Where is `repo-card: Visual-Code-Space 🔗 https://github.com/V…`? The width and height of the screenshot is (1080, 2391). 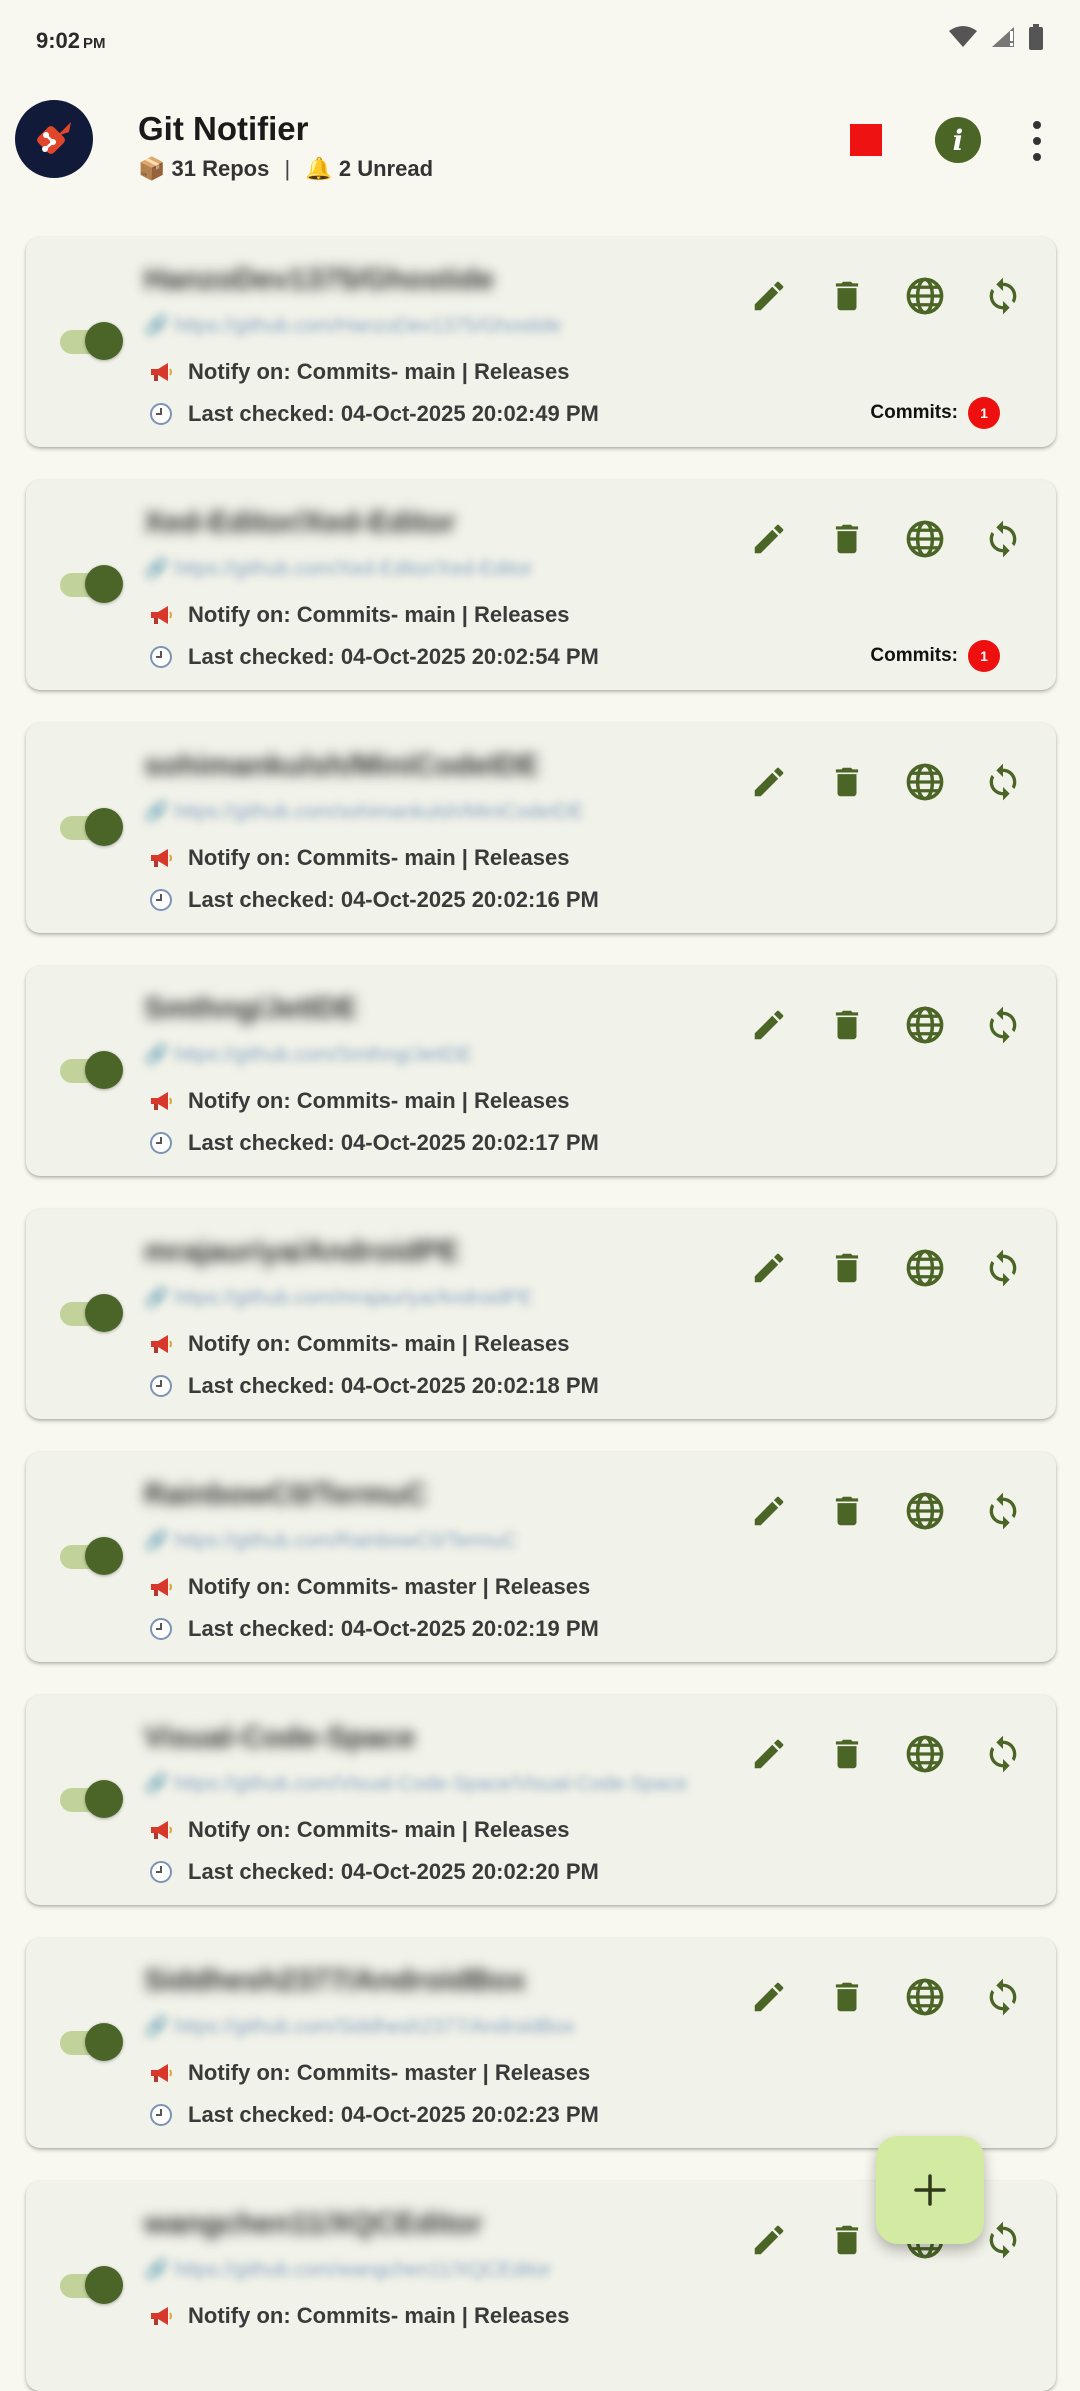 repo-card: Visual-Code-Space 🔗 https://github.com/V… is located at coordinates (541, 1800).